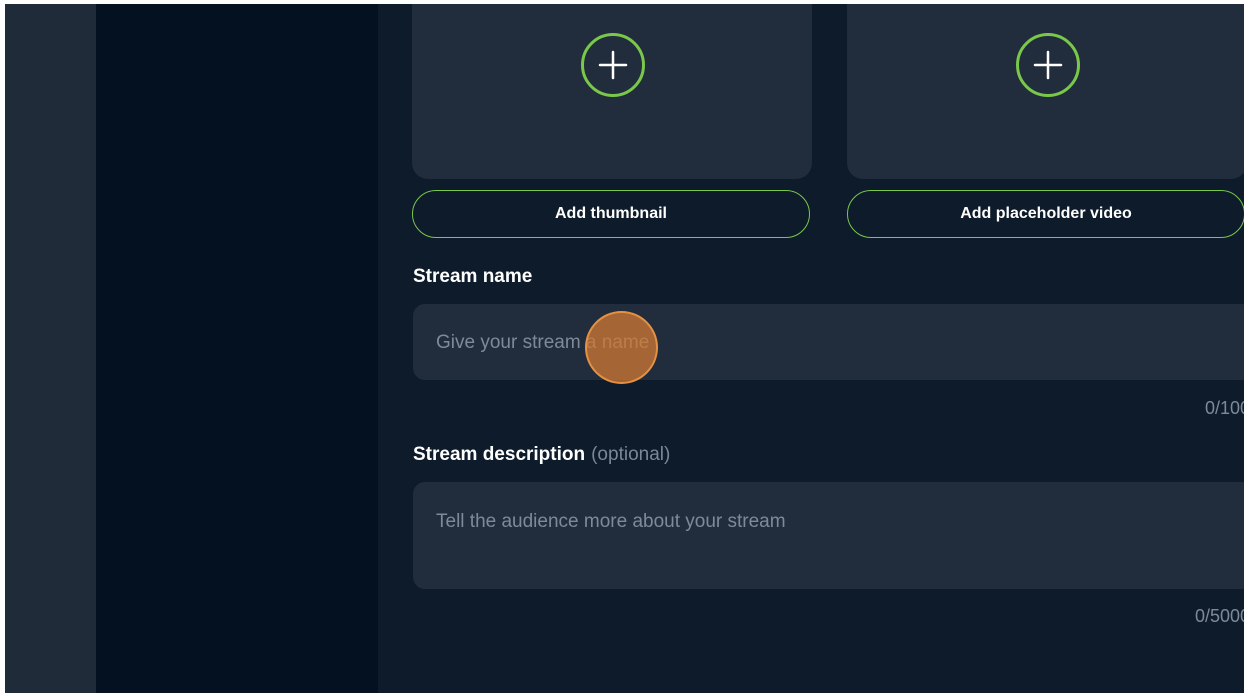 The image size is (1249, 693). Describe the element at coordinates (828, 342) in the screenshot. I see `stream-name-input: Give your stream a name` at that location.